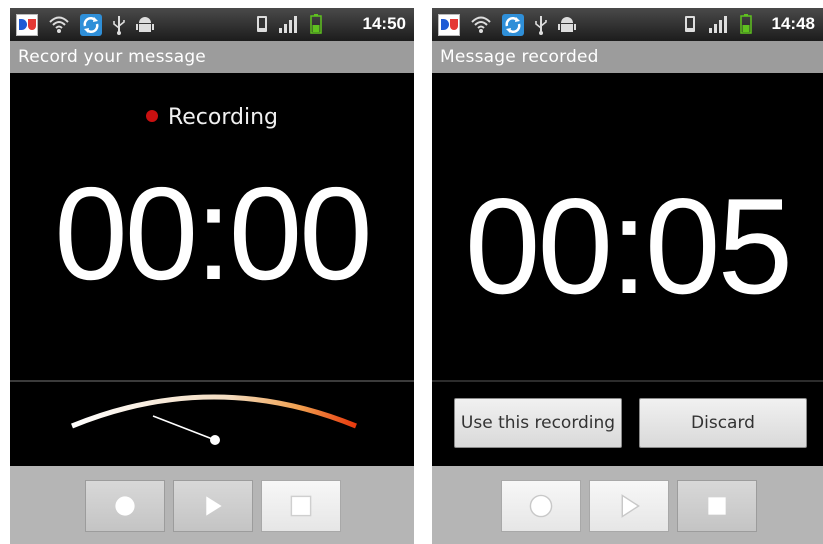  Describe the element at coordinates (223, 117) in the screenshot. I see `recording-status-label: Recording` at that location.